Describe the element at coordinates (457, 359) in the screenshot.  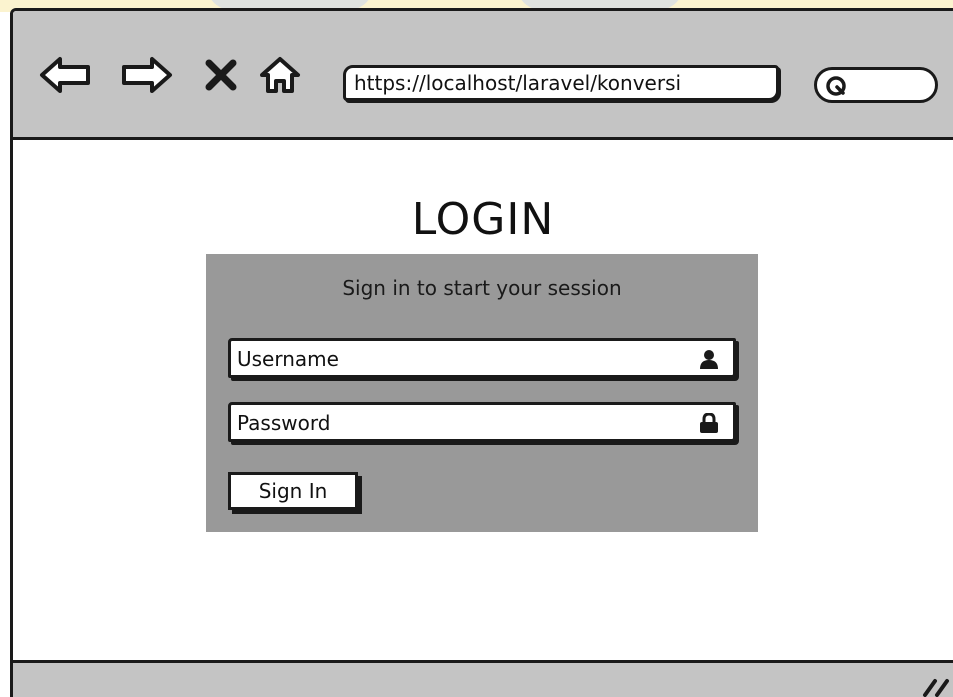
I see `username-input` at that location.